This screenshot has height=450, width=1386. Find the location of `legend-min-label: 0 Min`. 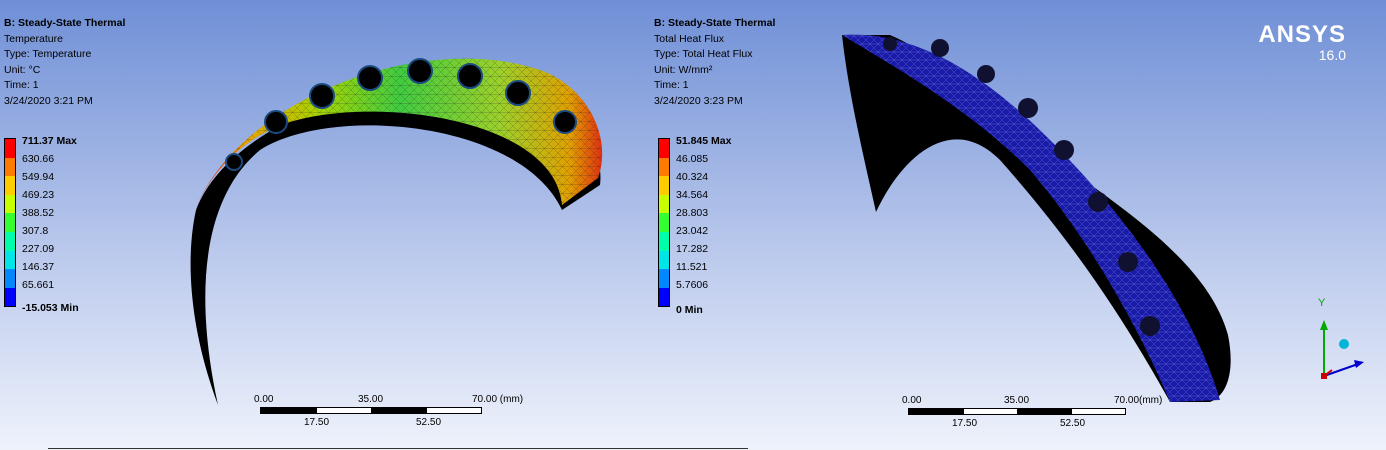

legend-min-label: 0 Min is located at coordinates (689, 310).